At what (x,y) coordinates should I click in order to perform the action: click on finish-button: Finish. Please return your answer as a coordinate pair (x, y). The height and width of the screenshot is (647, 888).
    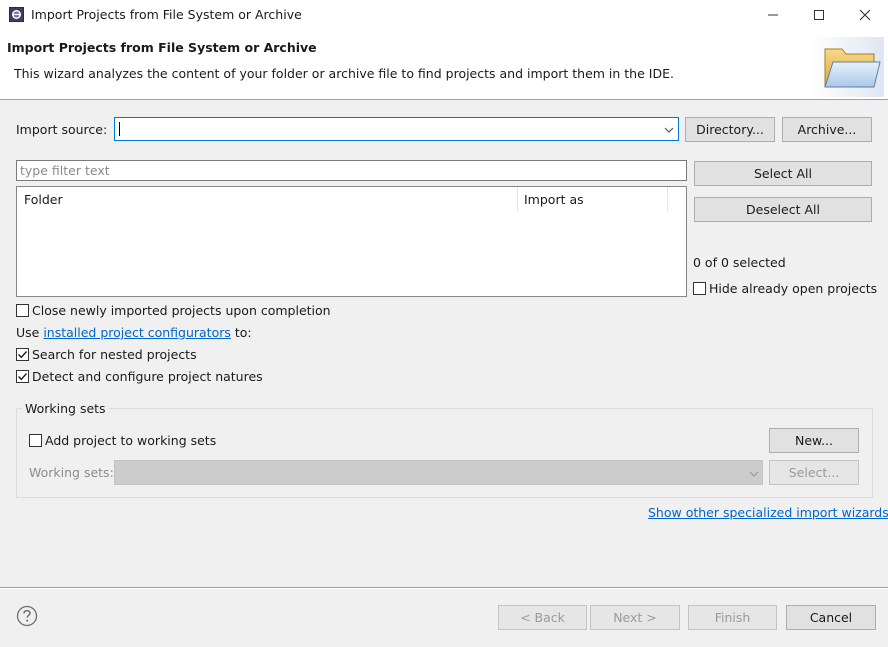
    Looking at the image, I should click on (732, 617).